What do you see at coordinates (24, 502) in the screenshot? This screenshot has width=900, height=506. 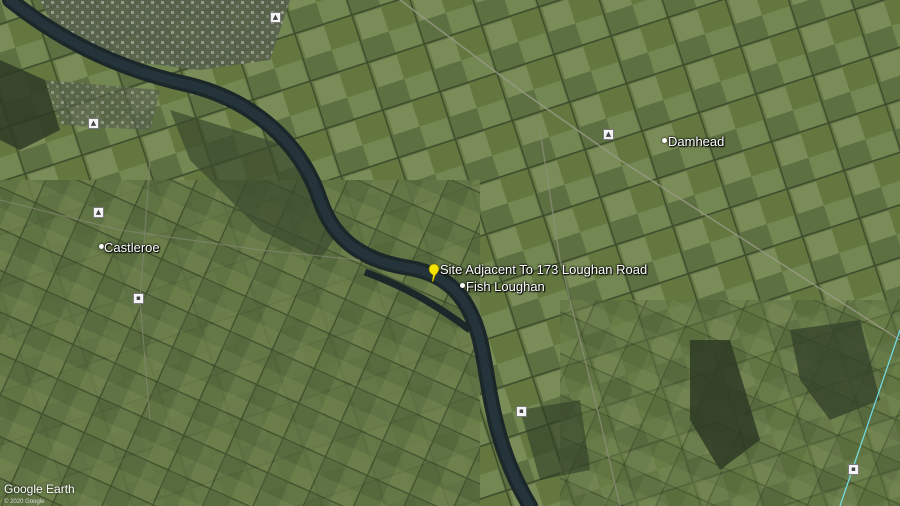 I see `copyright-text: © 2020 Google` at bounding box center [24, 502].